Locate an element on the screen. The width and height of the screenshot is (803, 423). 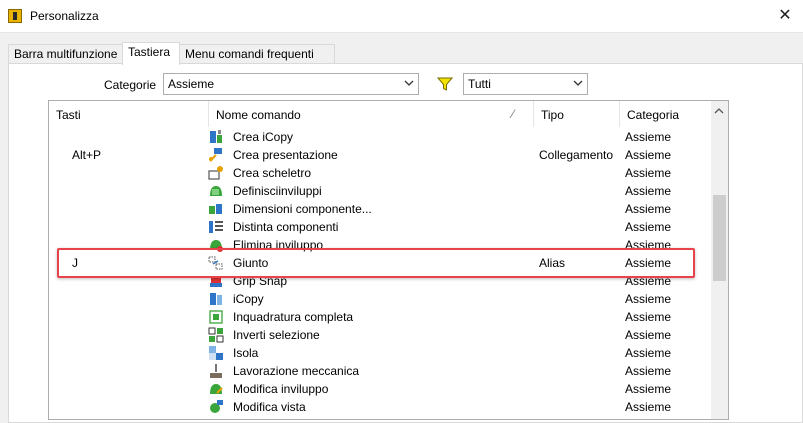
envelope-define-icon is located at coordinates (216, 191).